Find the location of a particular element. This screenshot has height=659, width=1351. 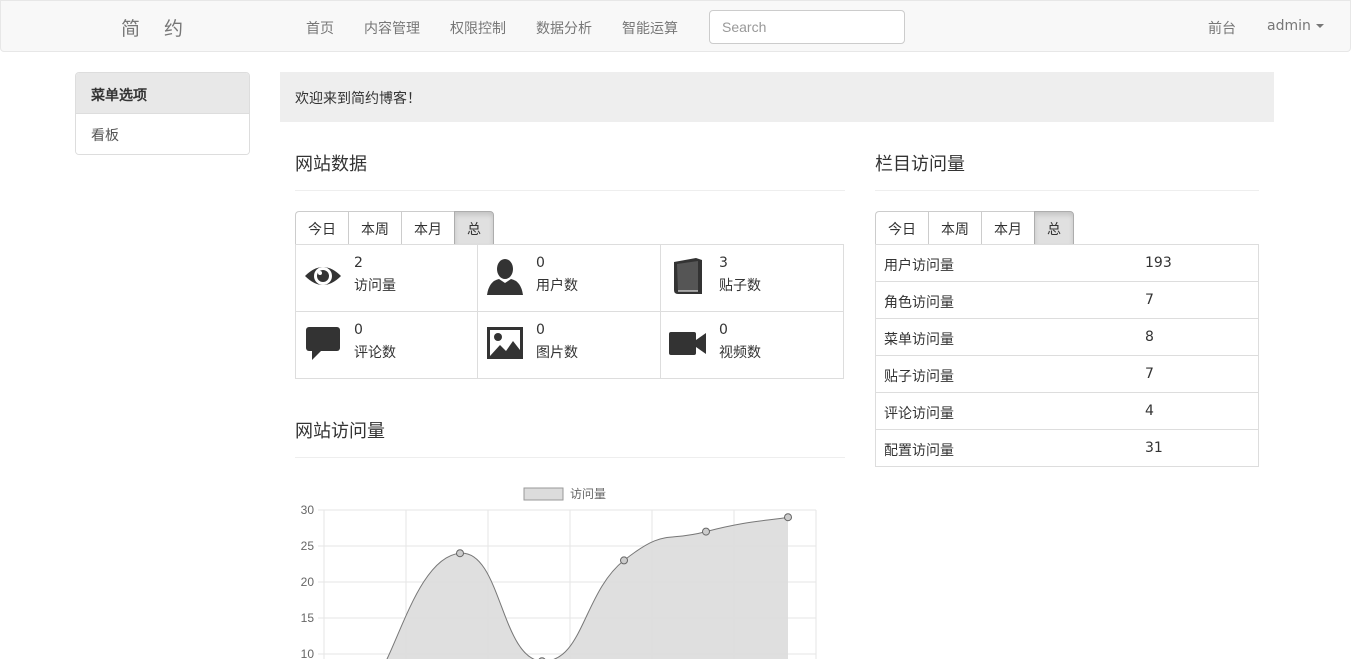

table-row: 评论访问量 4 is located at coordinates (1067, 411).